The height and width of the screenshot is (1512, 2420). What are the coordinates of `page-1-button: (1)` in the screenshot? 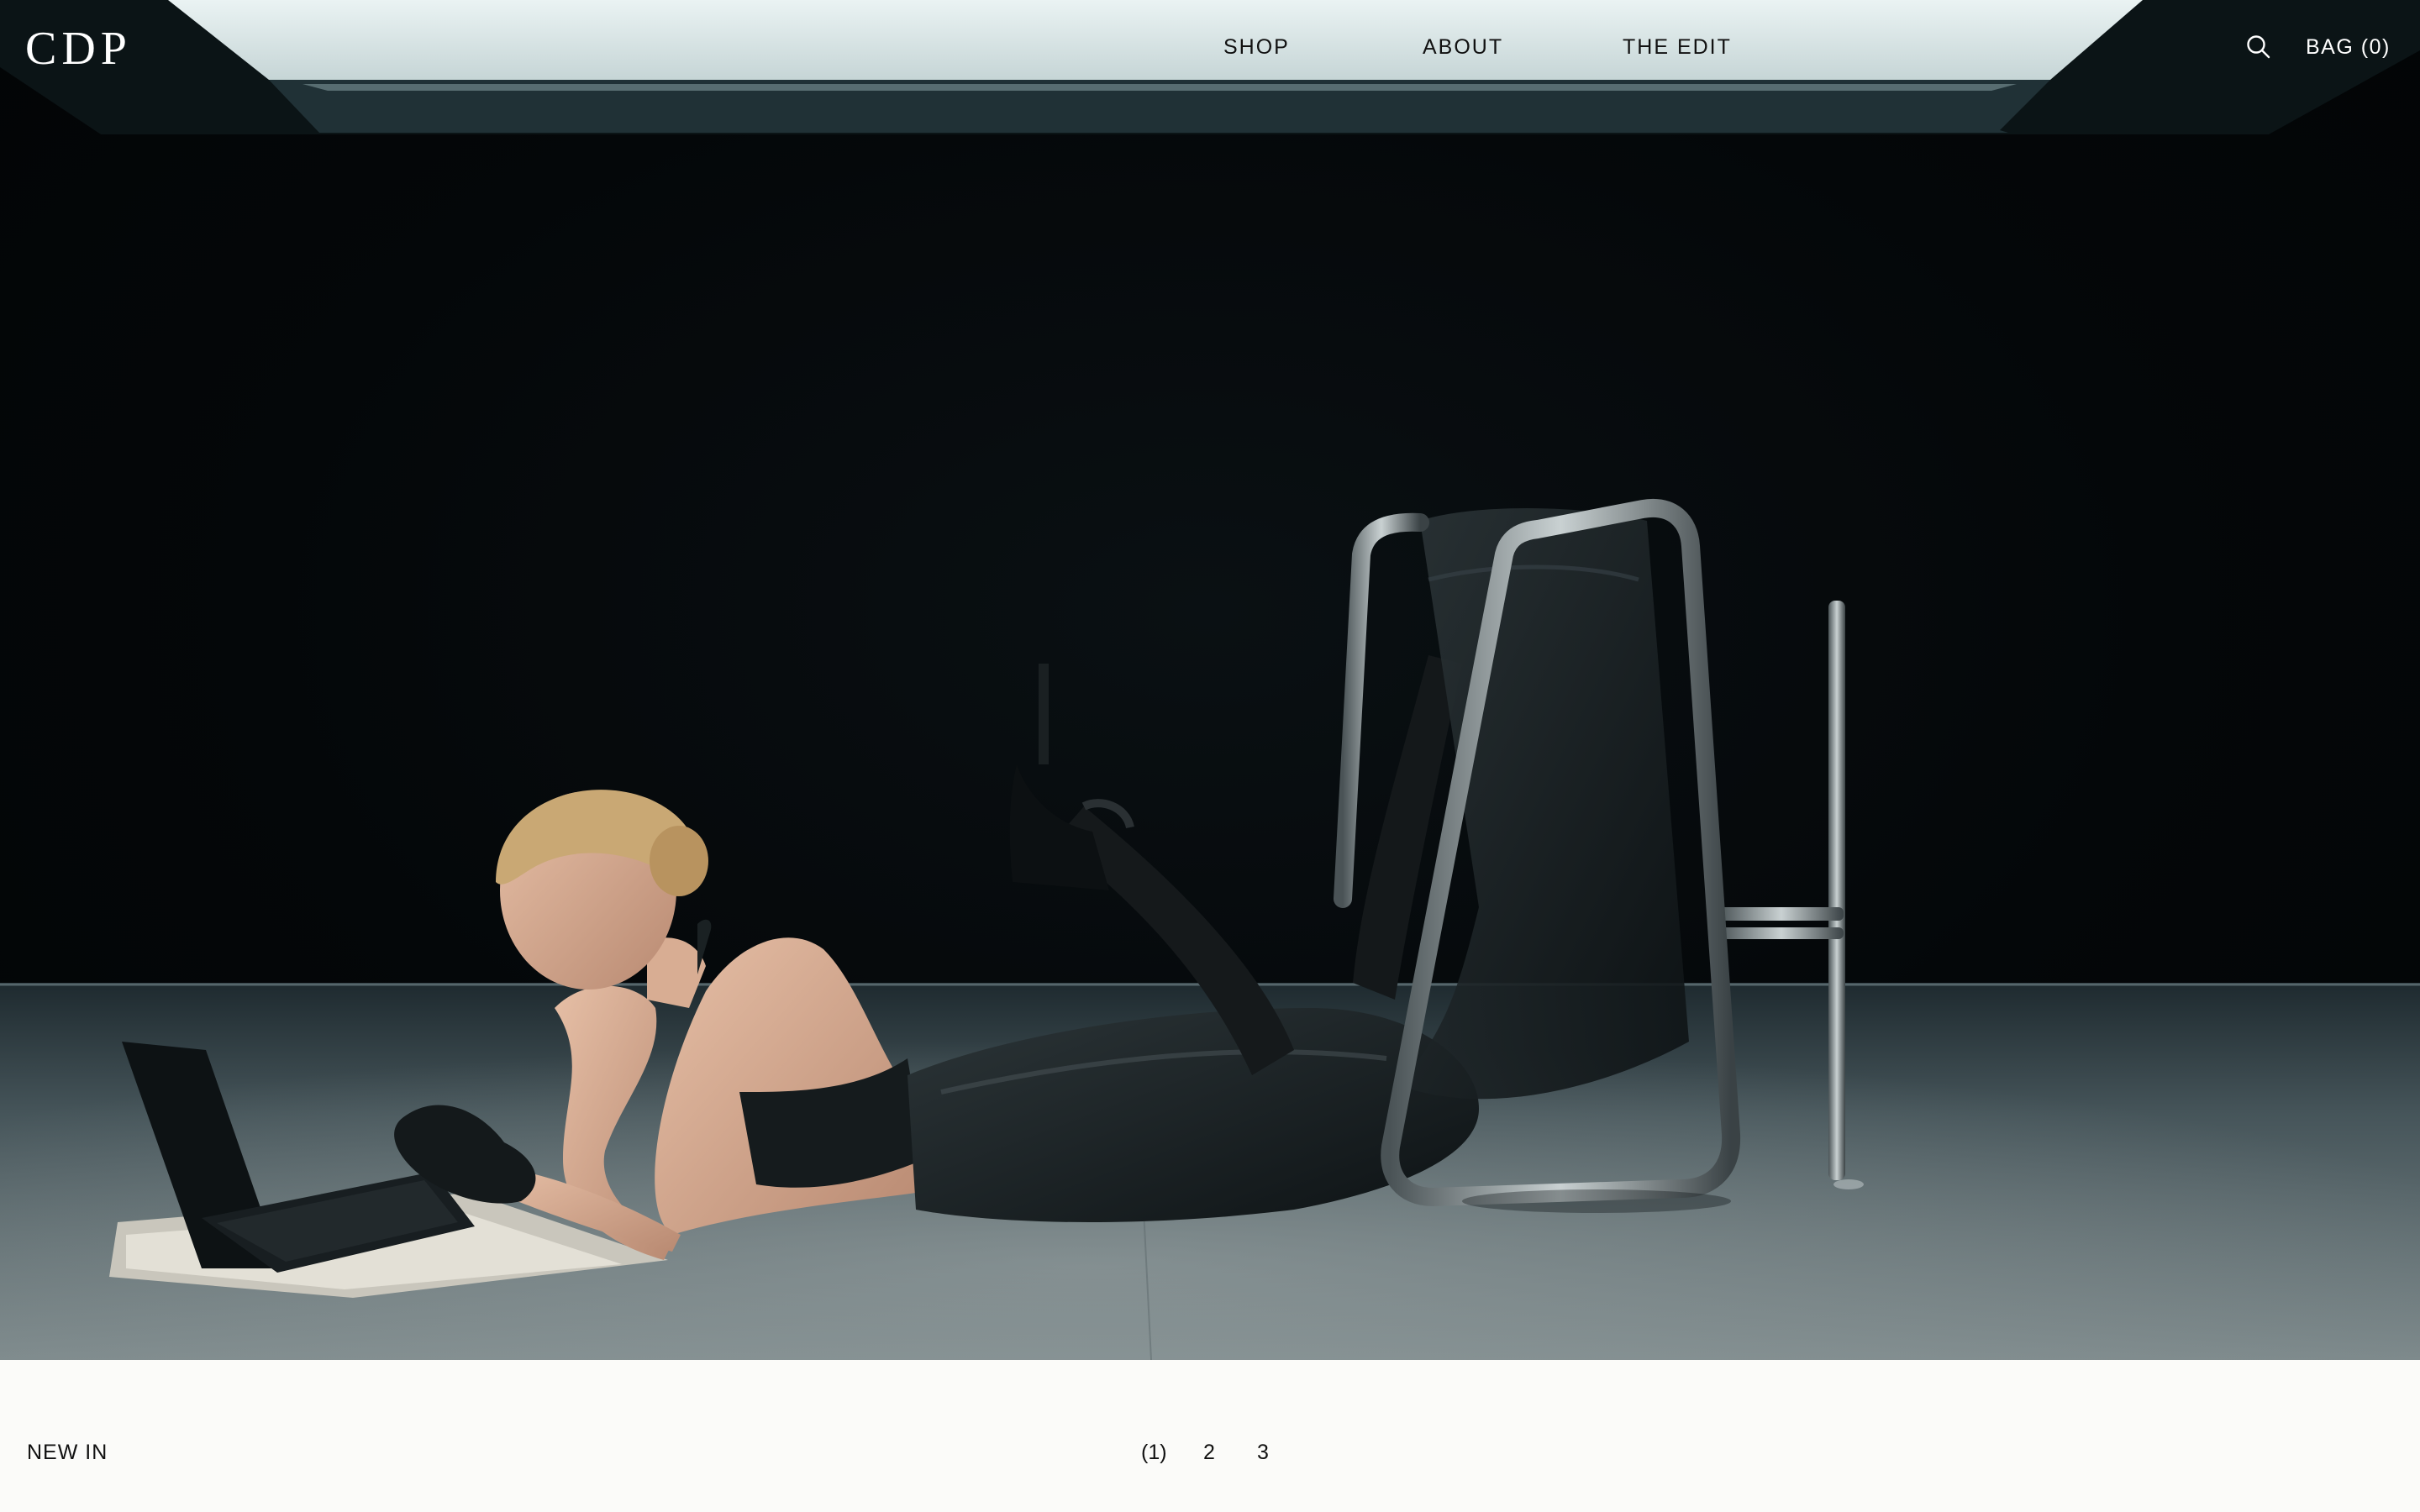 It's located at (1154, 1452).